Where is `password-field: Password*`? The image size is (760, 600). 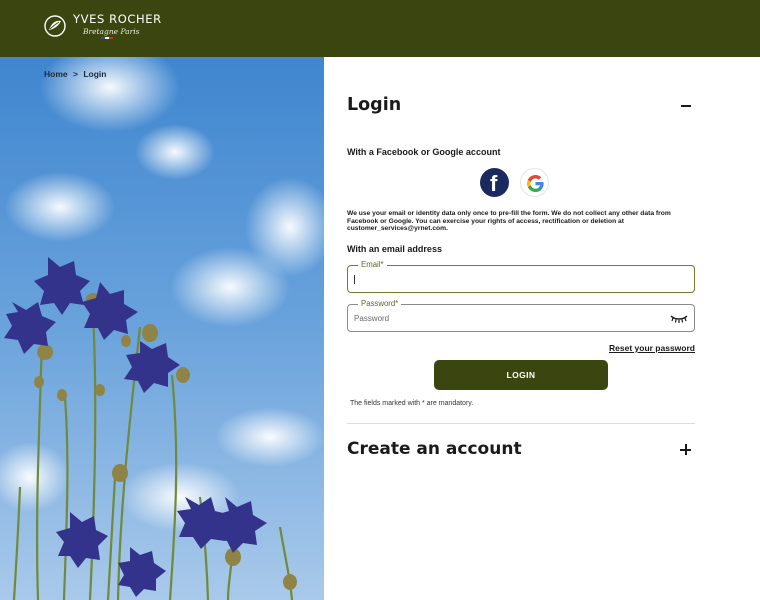
password-field: Password* is located at coordinates (521, 315).